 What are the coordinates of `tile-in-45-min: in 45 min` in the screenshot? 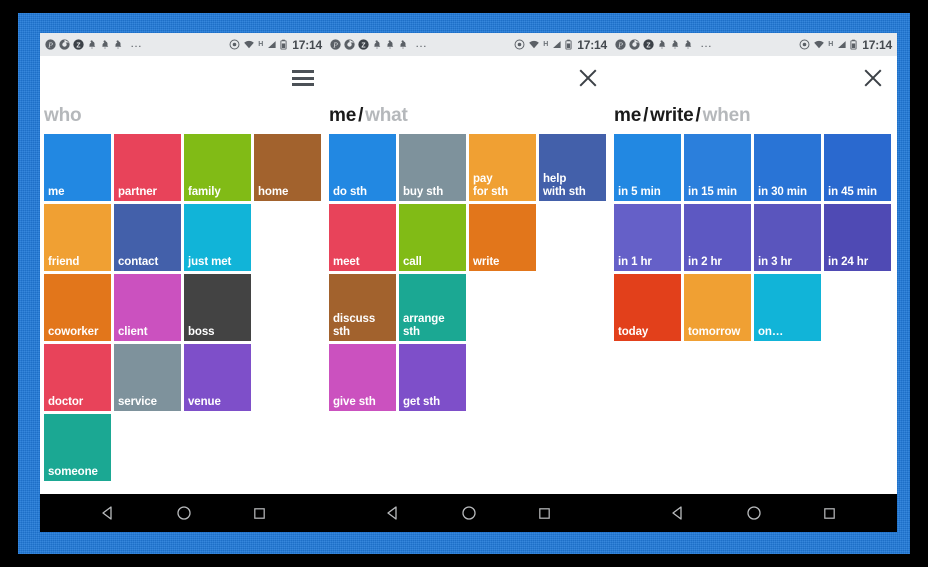 It's located at (857, 167).